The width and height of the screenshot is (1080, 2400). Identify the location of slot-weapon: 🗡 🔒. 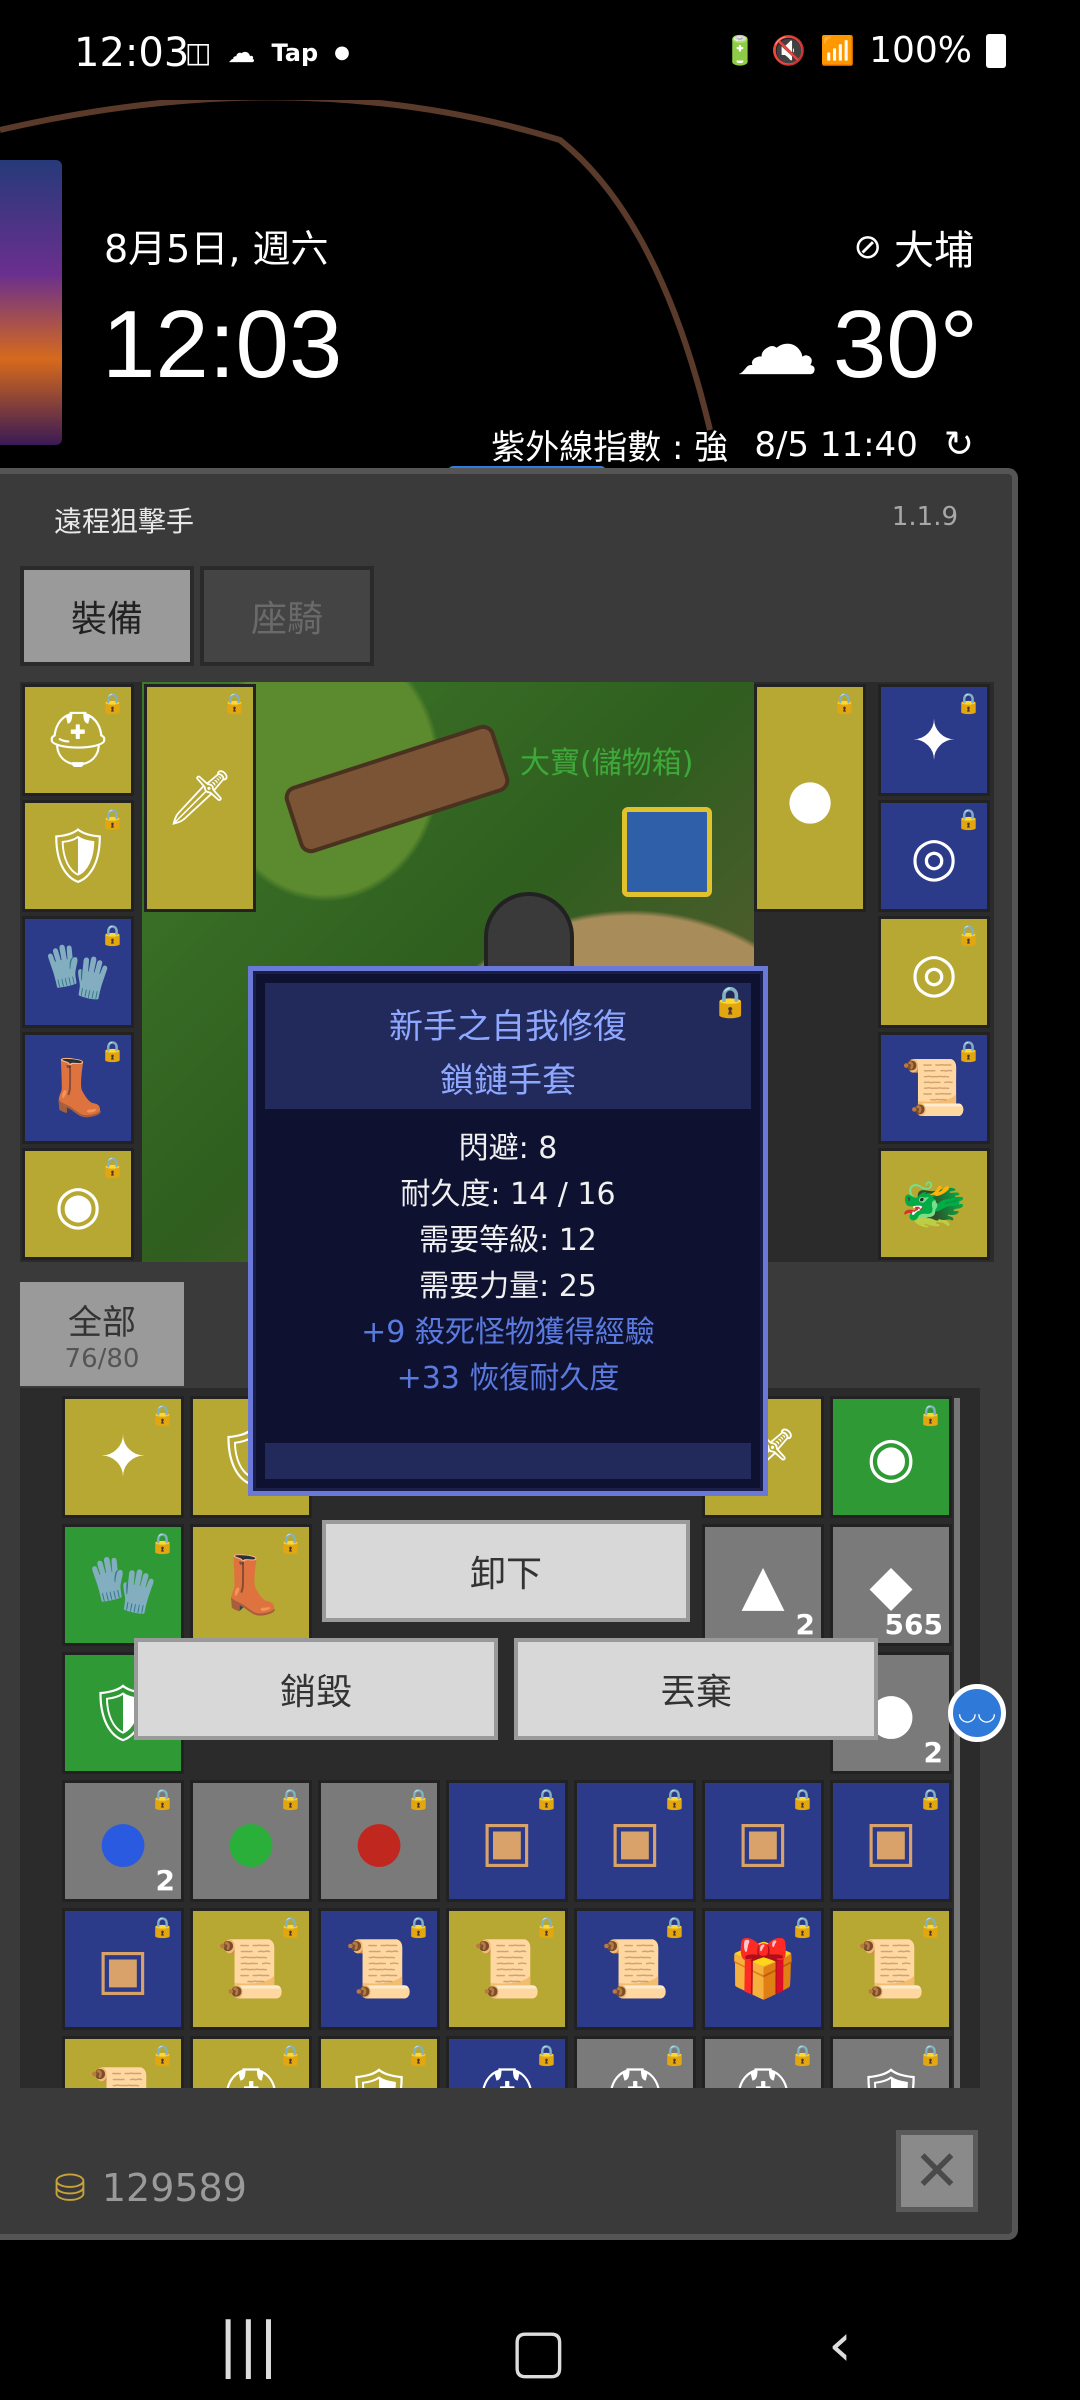
(200, 798).